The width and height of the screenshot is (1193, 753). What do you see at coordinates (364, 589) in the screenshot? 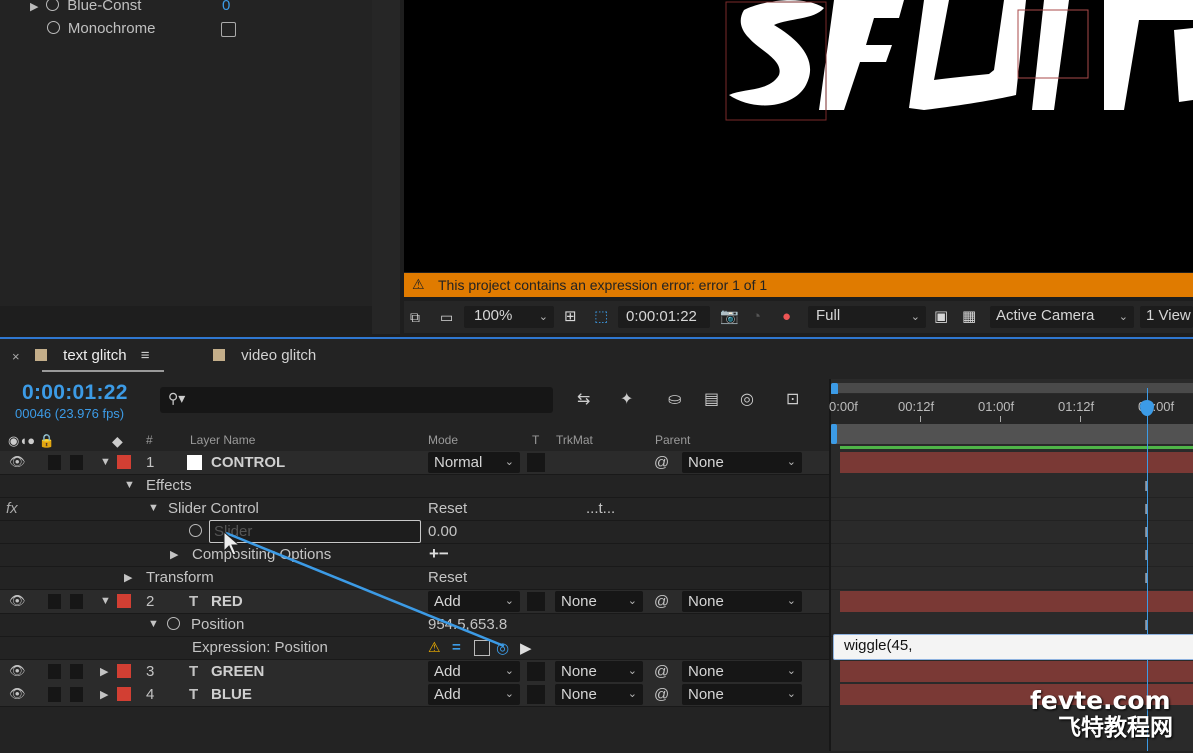
I see `pickwhip-drag-line` at bounding box center [364, 589].